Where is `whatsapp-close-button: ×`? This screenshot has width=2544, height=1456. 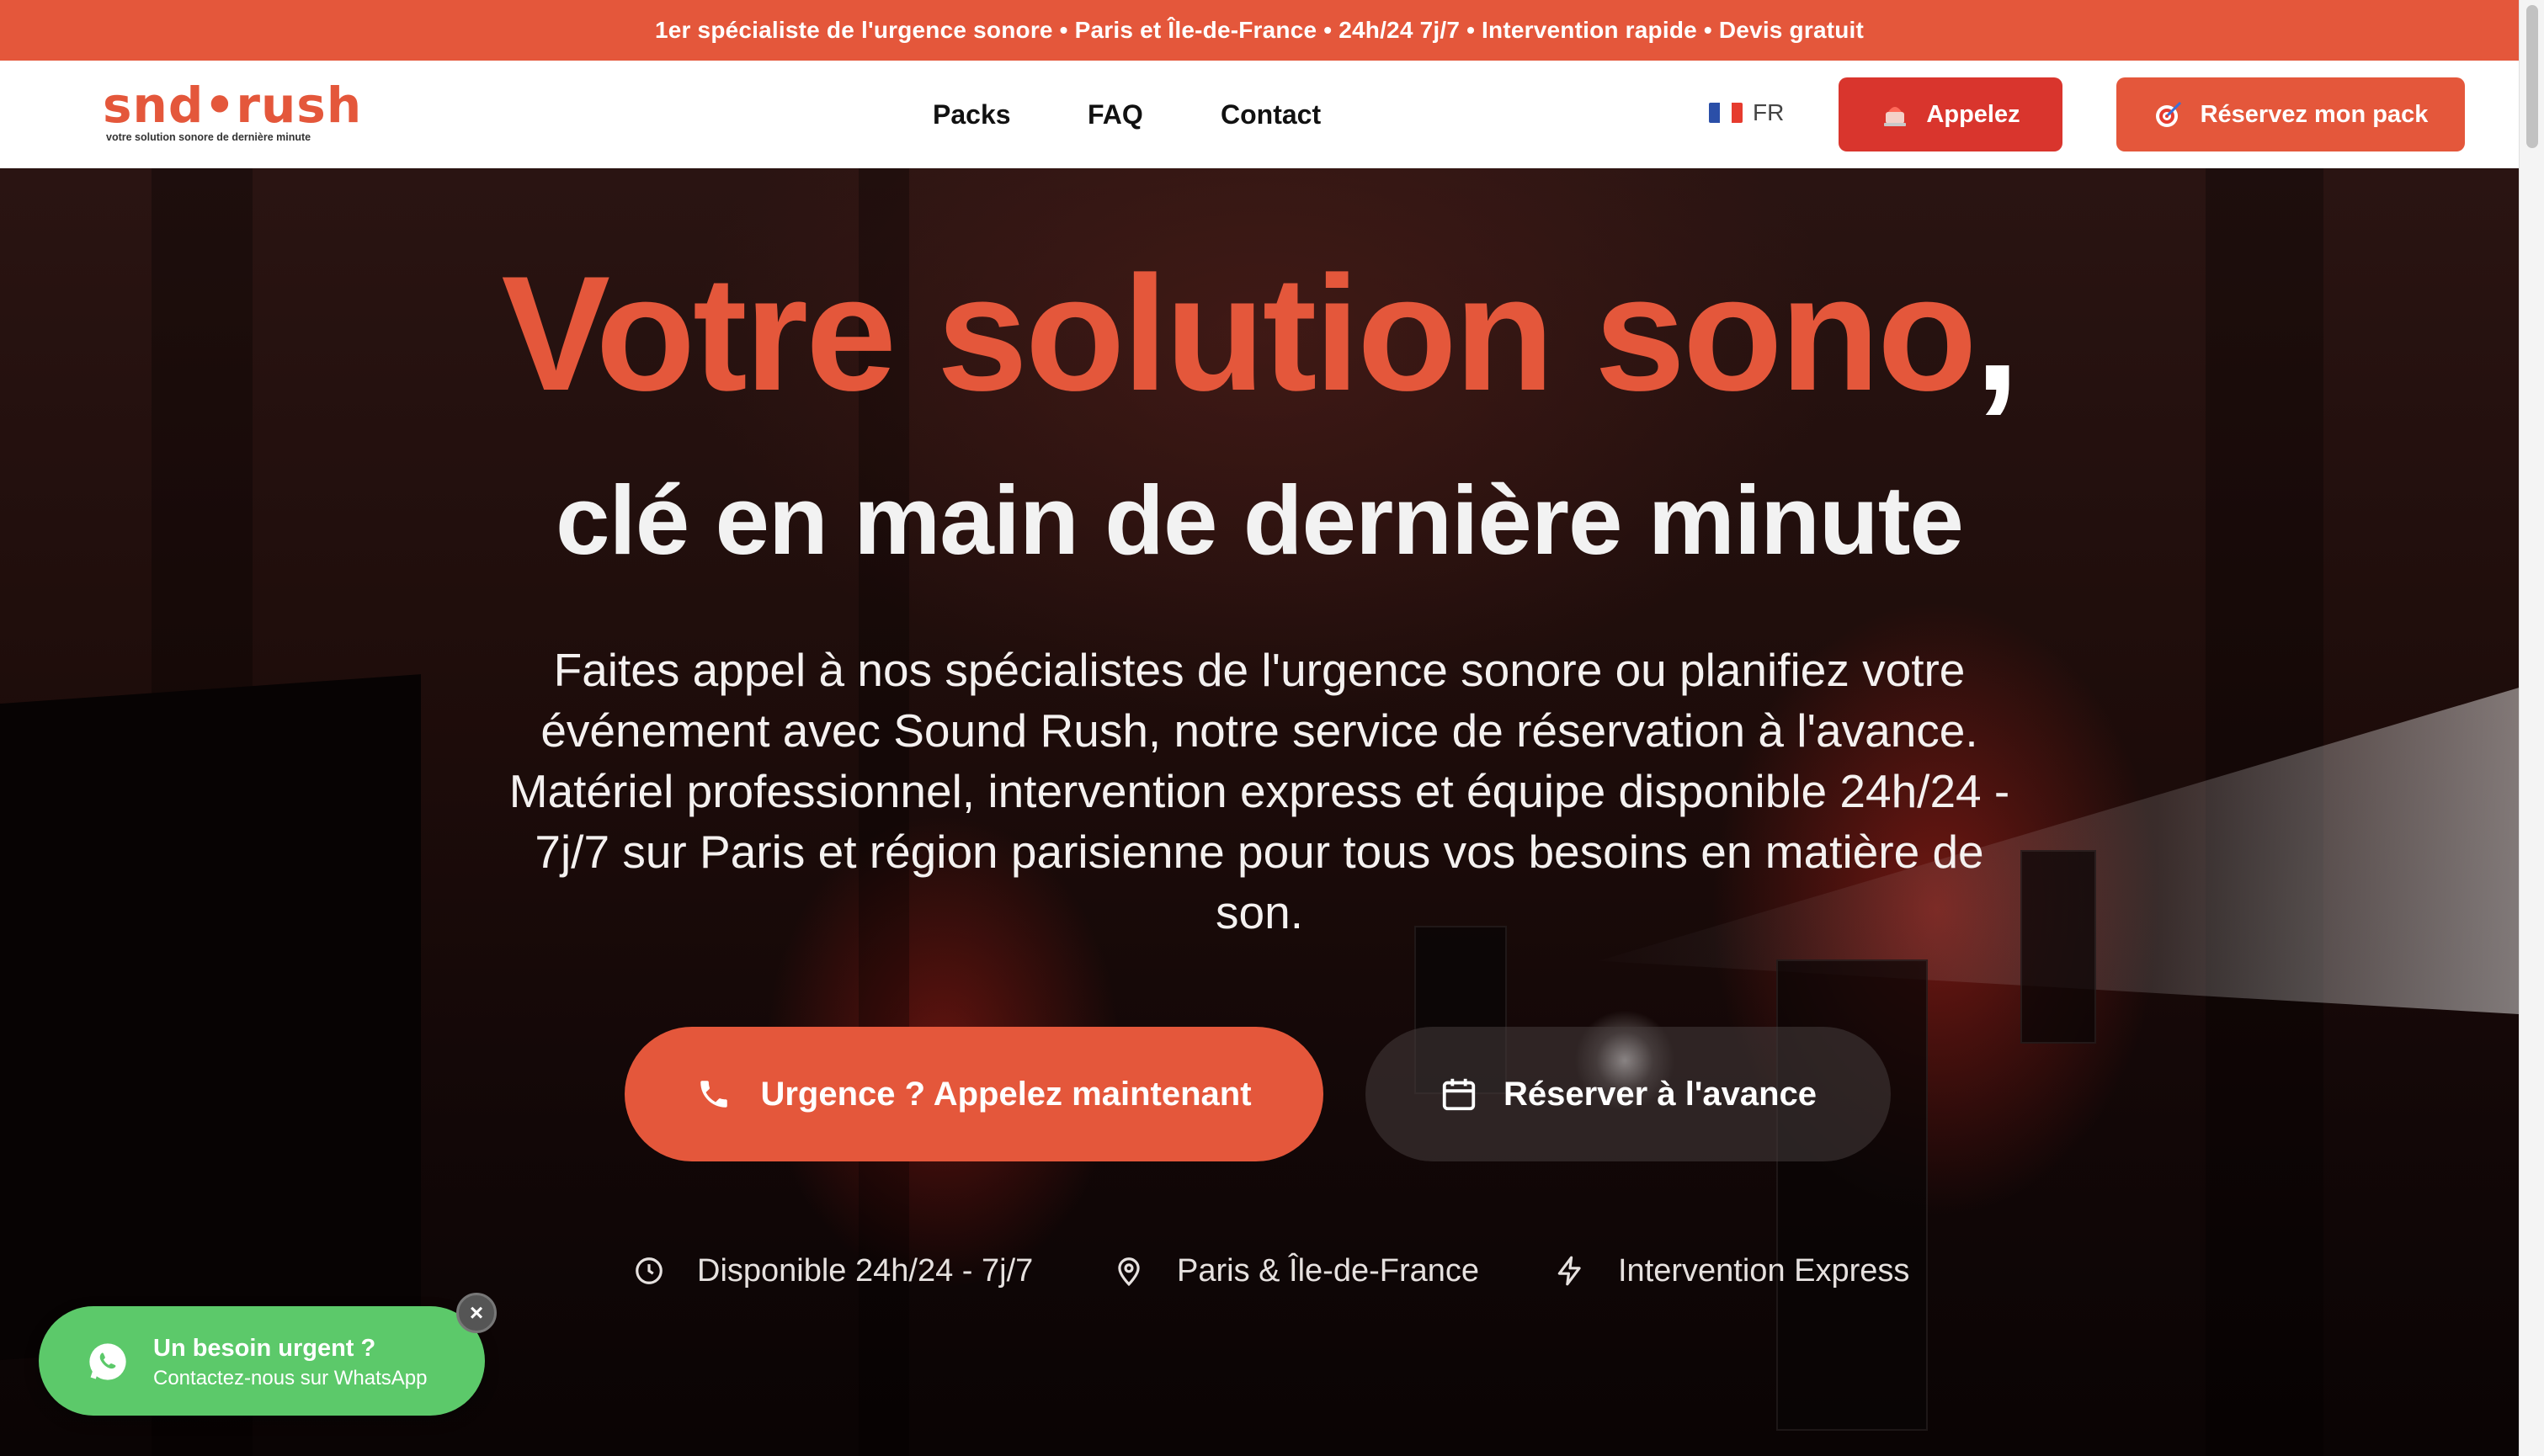 whatsapp-close-button: × is located at coordinates (476, 1313).